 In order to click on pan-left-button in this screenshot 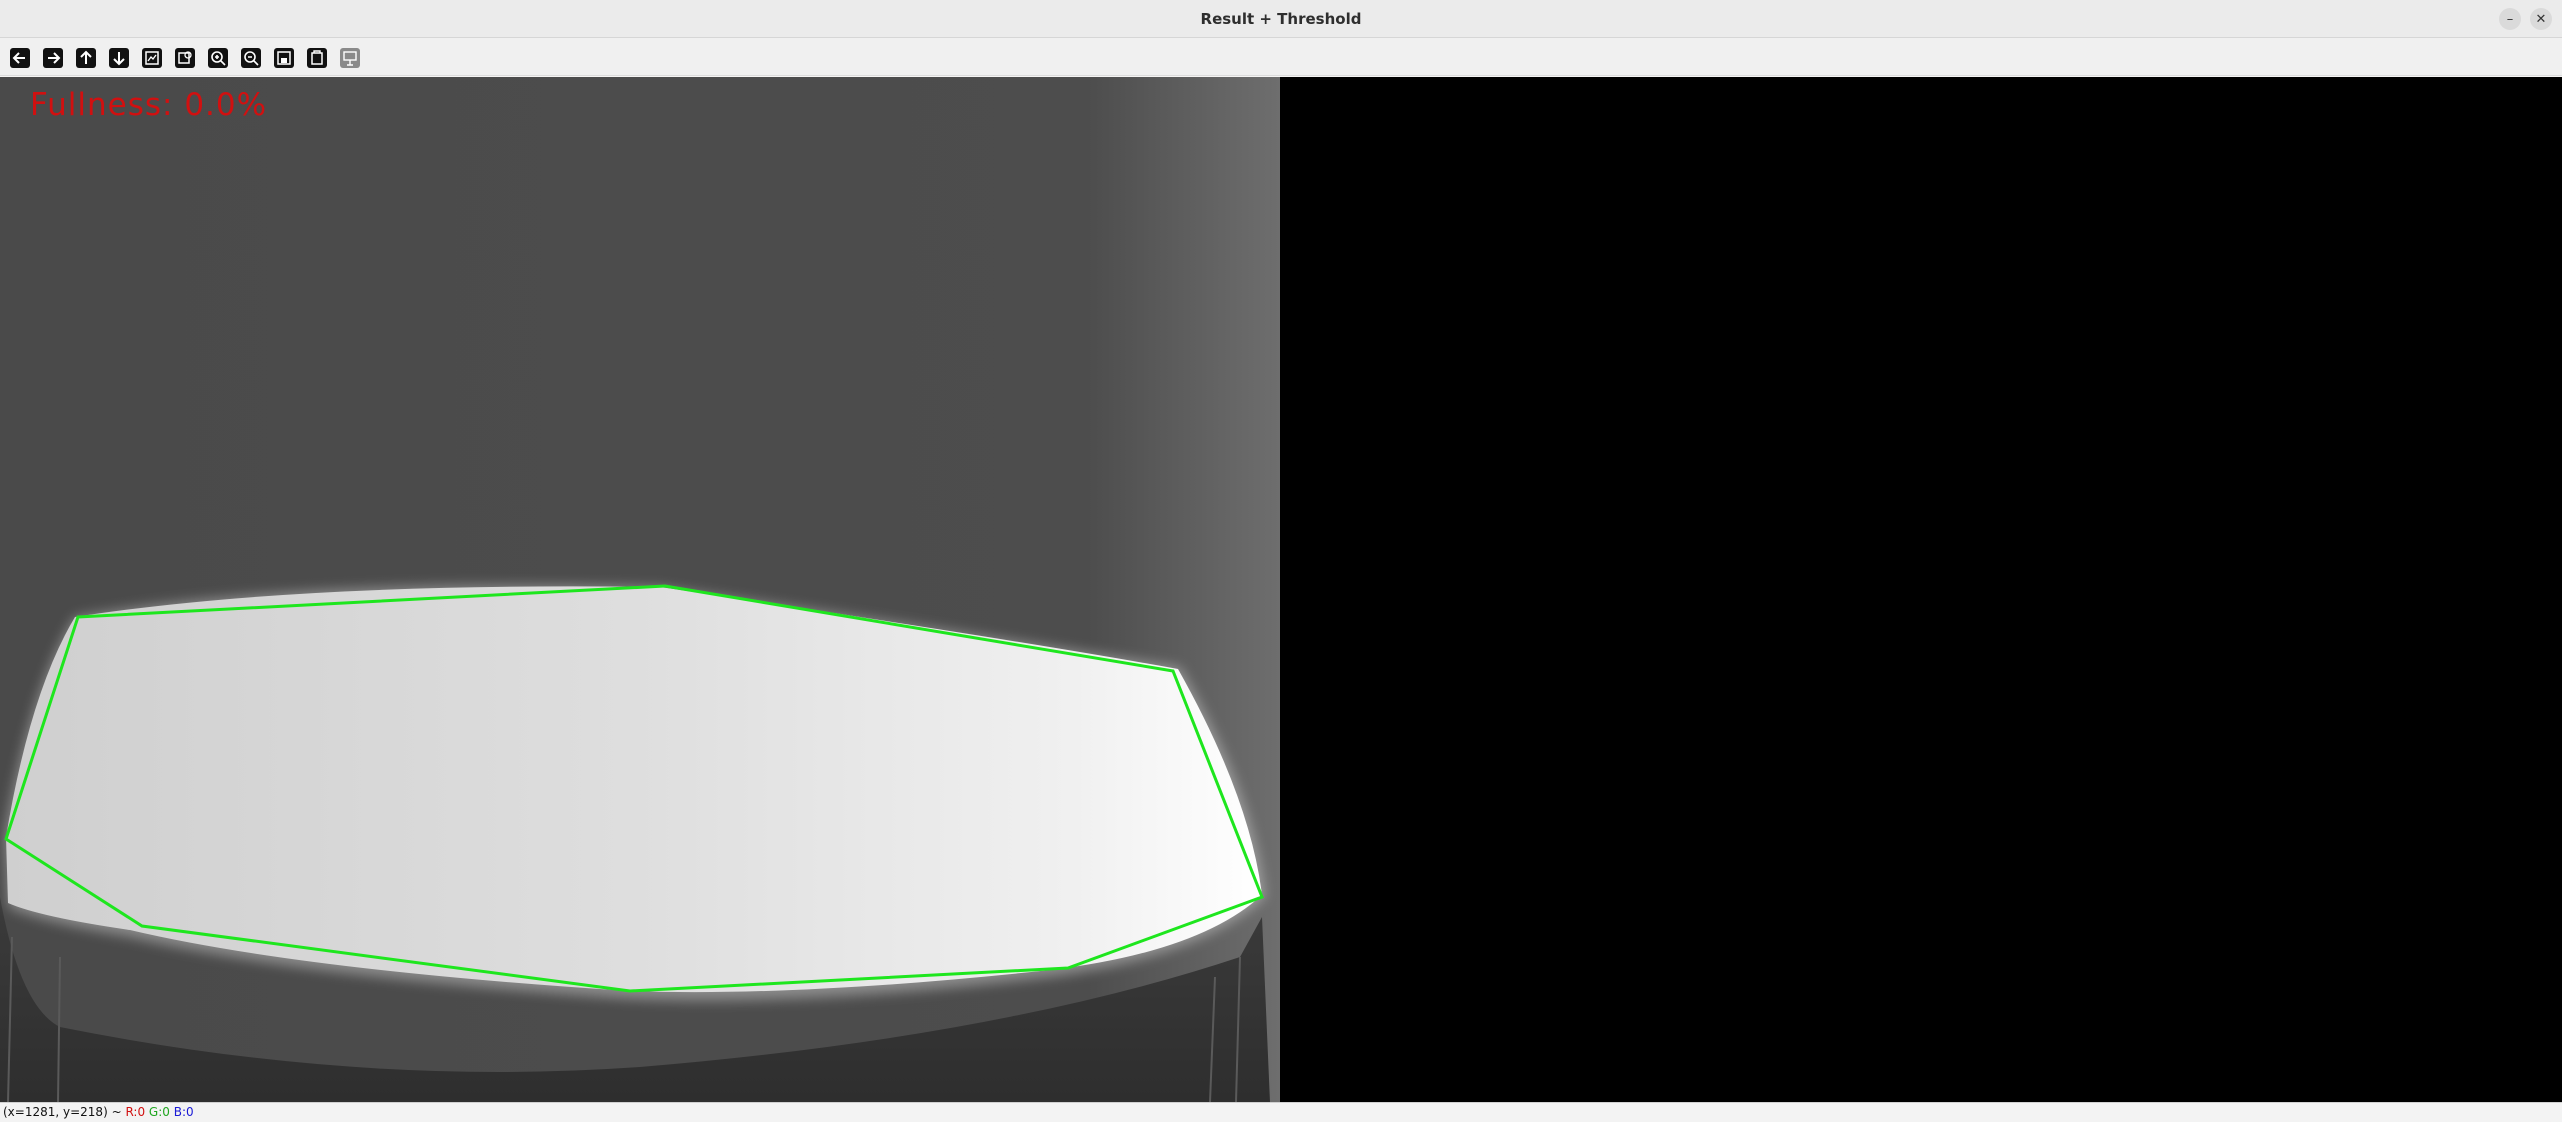, I will do `click(20, 58)`.